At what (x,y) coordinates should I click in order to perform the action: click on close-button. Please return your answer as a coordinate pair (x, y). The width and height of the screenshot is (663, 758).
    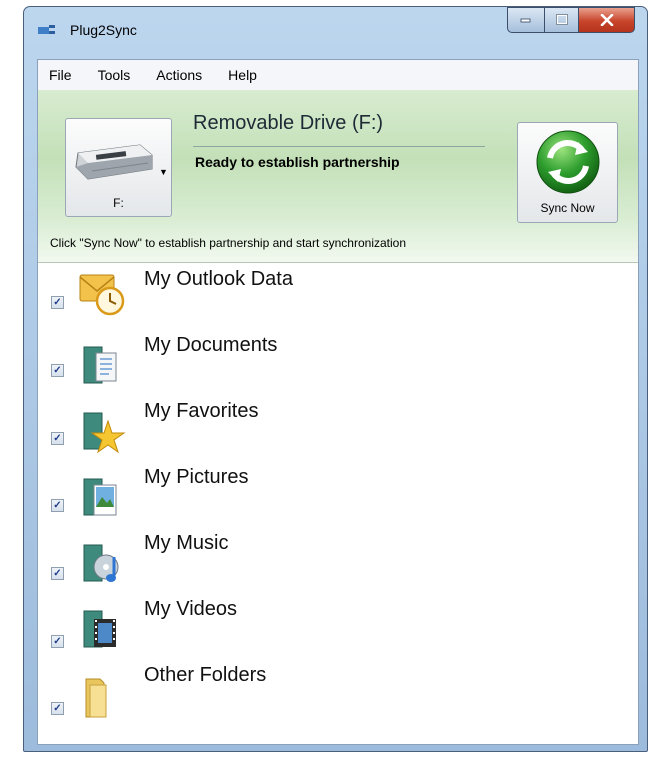
    Looking at the image, I should click on (607, 20).